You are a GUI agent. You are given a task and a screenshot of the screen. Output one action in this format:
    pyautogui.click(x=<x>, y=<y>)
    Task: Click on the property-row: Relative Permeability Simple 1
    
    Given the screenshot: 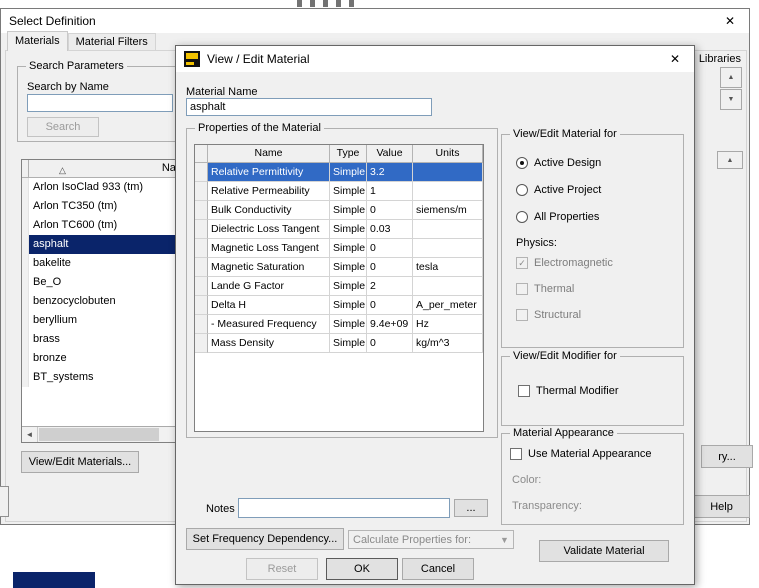 What is the action you would take?
    pyautogui.click(x=339, y=191)
    